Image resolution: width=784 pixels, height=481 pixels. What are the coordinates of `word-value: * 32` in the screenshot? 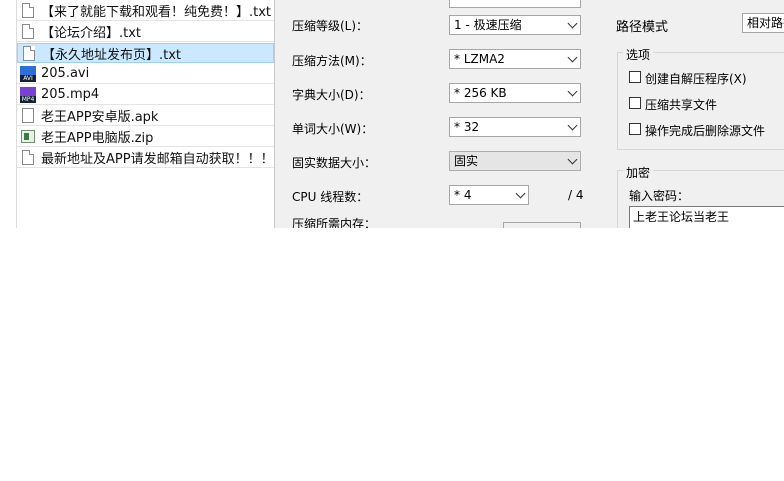 It's located at (467, 127).